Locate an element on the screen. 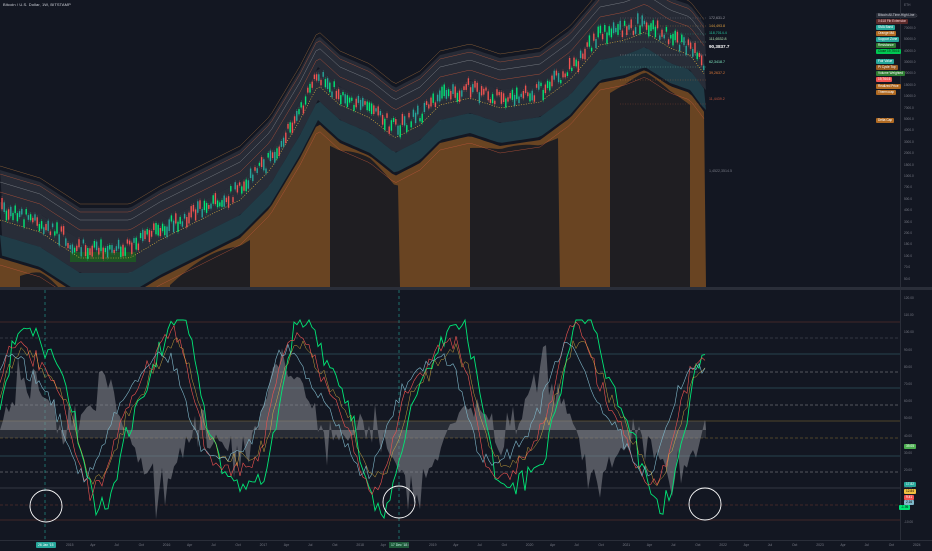 The image size is (932, 551). indicator-tag: SMA Band is located at coordinates (886, 27).